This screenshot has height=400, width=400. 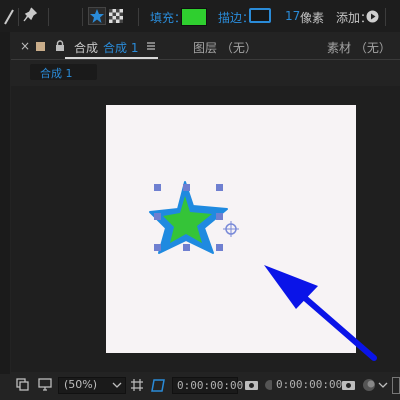 I want to click on timecode-value-2: 0:00:00:00, so click(x=309, y=384).